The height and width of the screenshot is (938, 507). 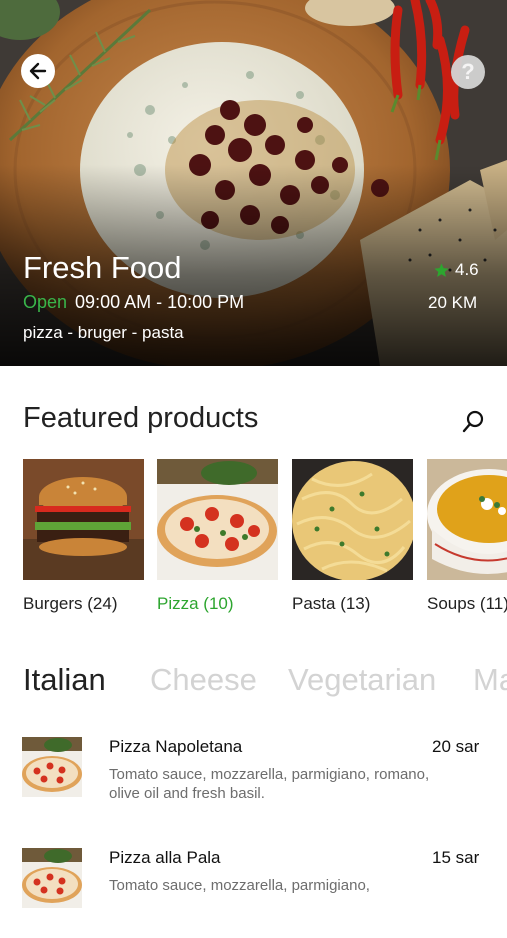 I want to click on store-hours-row: Open 09:00 AM - 10:00 PM, so click(x=133, y=302).